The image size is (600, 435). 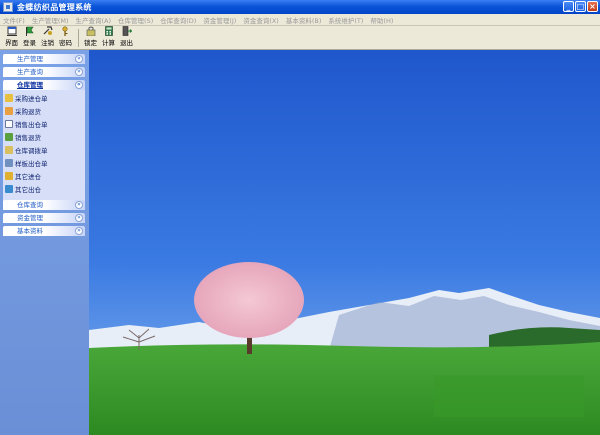 What do you see at coordinates (300, 38) in the screenshot?
I see `toolbar: 界面 登录 注销 密码 锁定 计算 退出` at bounding box center [300, 38].